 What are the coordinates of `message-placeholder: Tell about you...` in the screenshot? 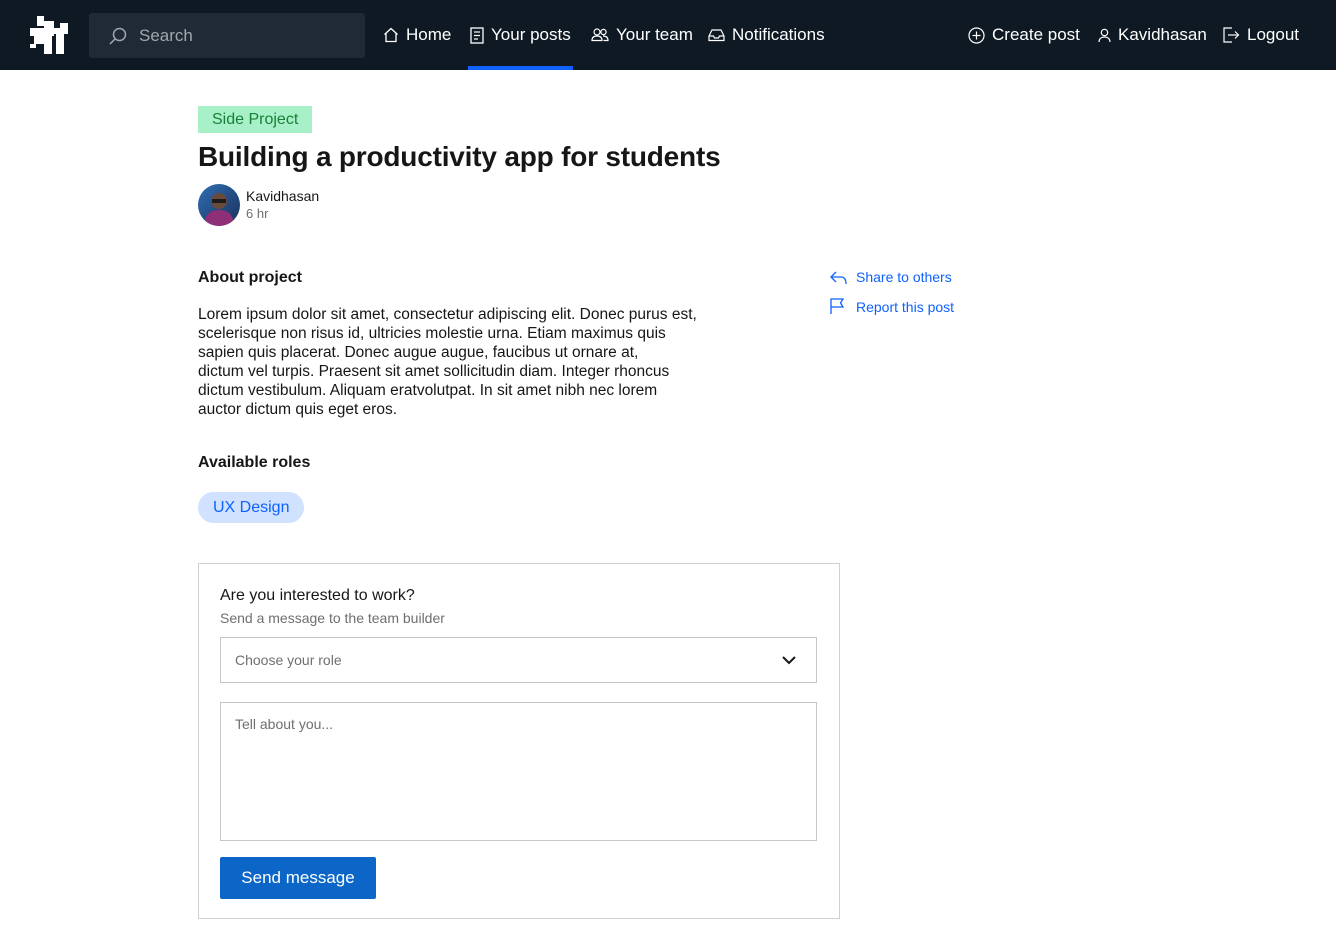 It's located at (284, 724).